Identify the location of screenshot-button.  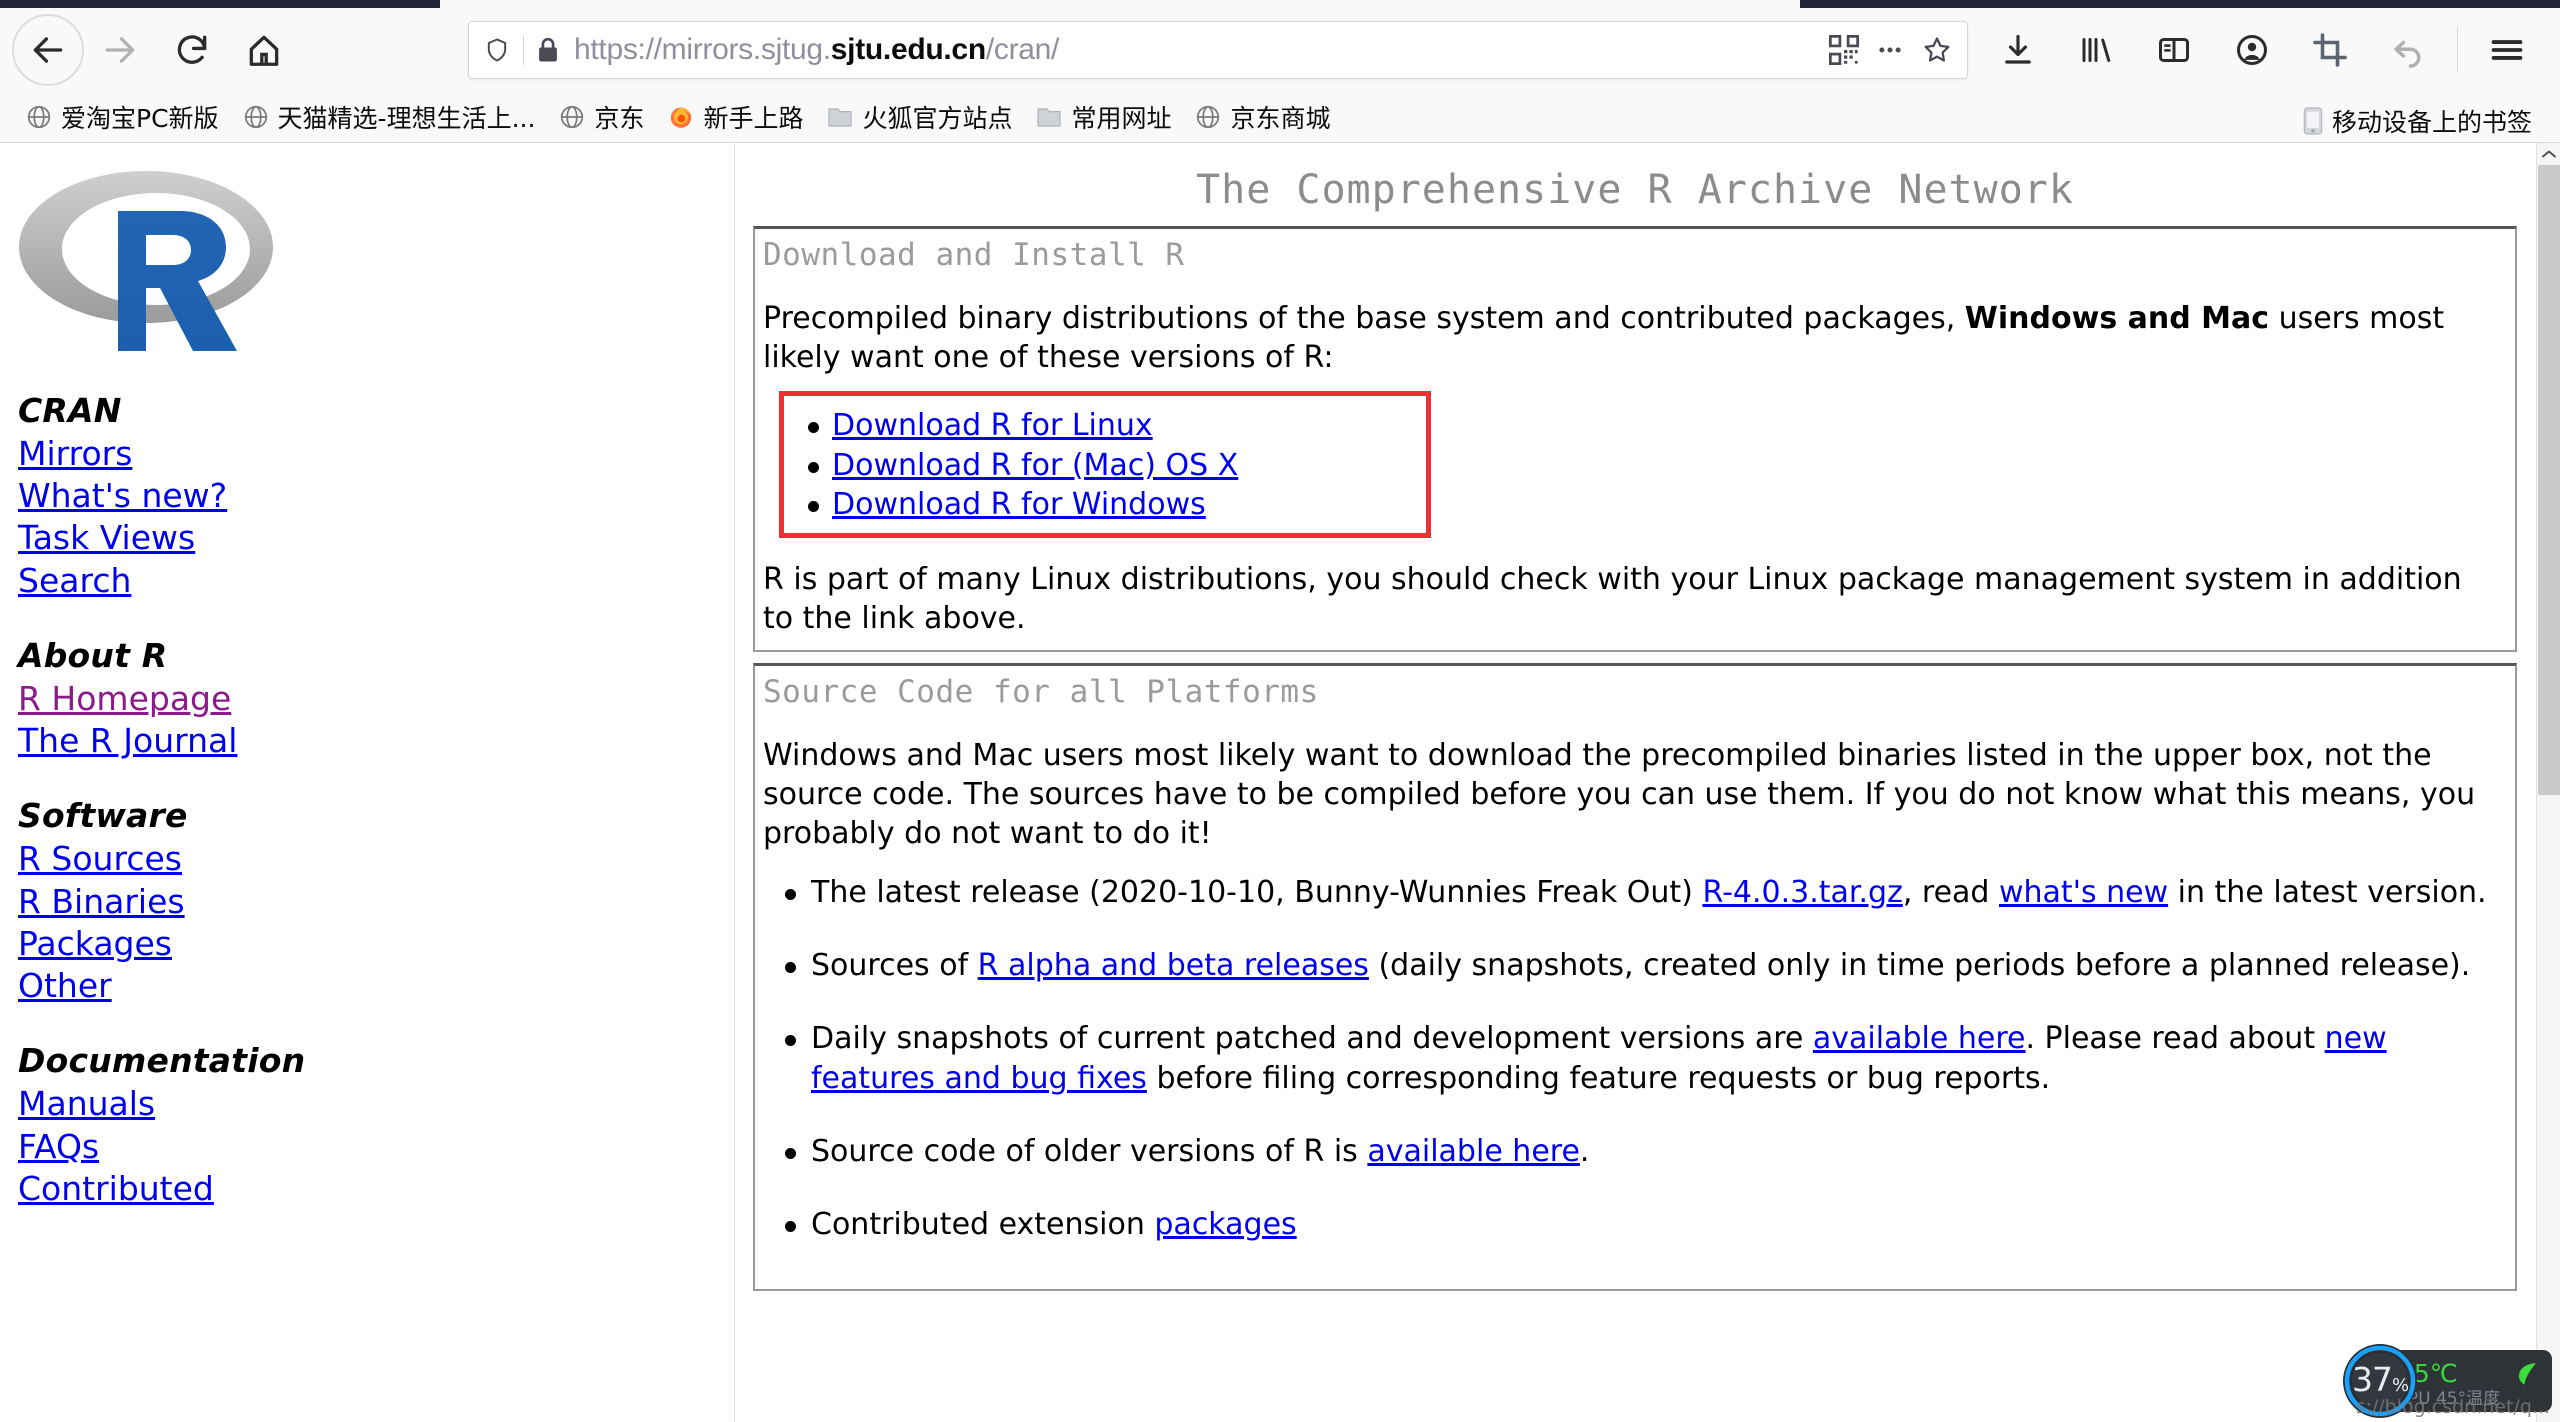
(2330, 50).